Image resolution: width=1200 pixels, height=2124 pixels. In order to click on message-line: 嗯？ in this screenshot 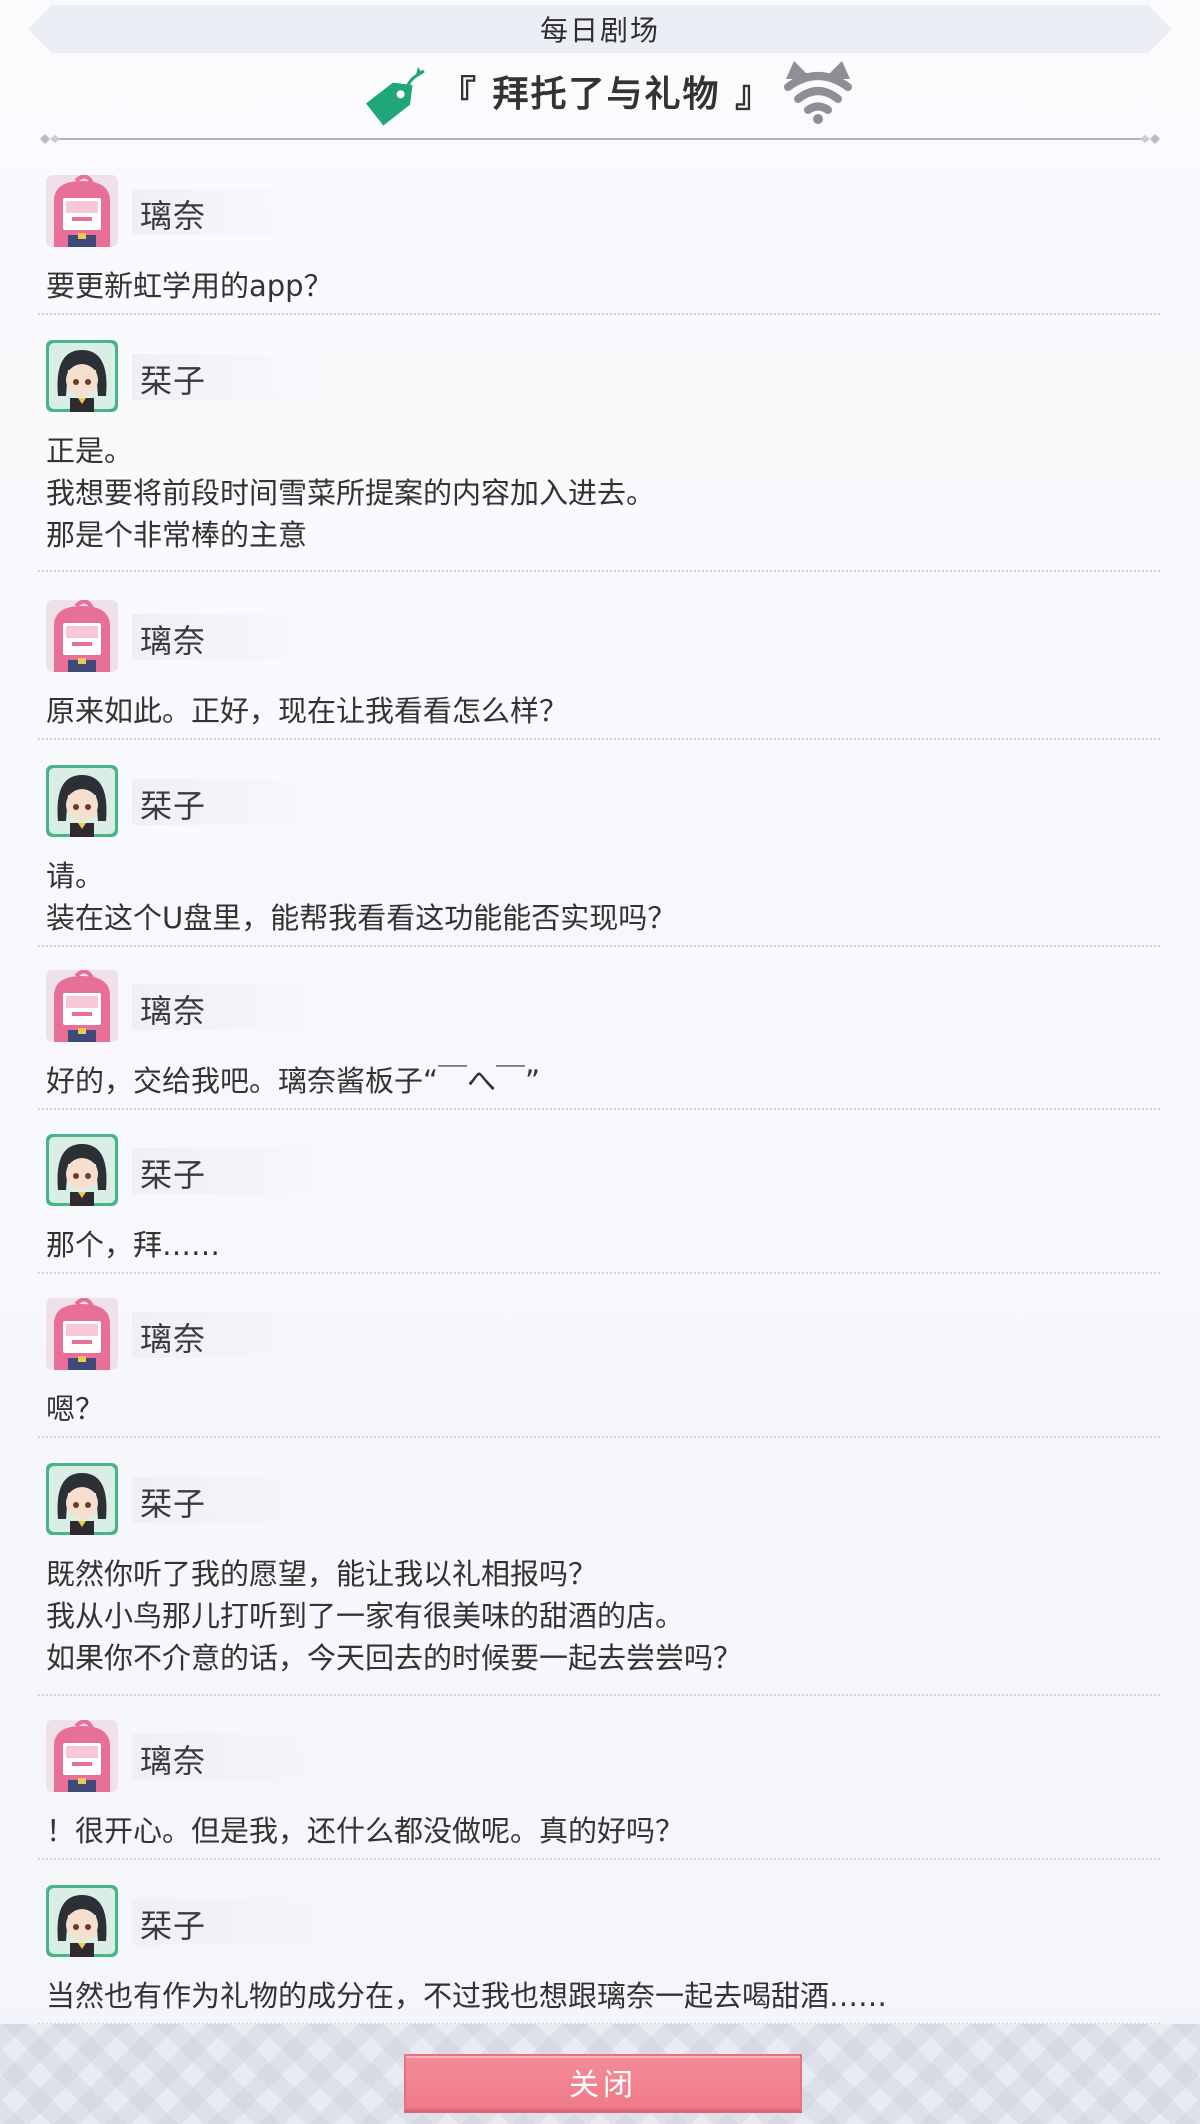, I will do `click(75, 1409)`.